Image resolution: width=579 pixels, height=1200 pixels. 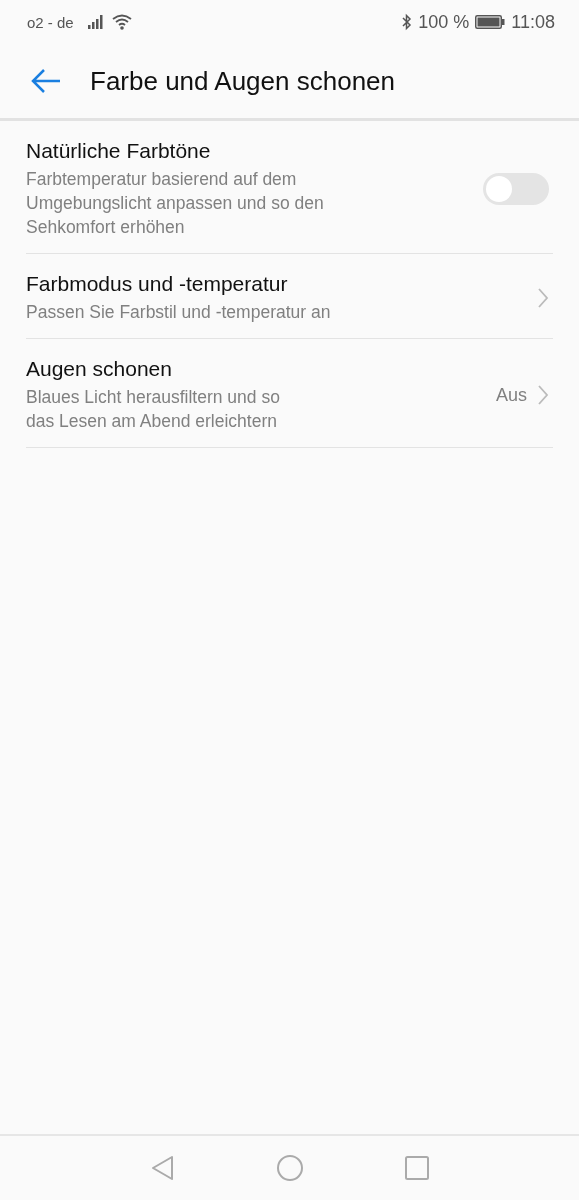 What do you see at coordinates (243, 81) in the screenshot?
I see `page-title: Farbe und Augen schonen` at bounding box center [243, 81].